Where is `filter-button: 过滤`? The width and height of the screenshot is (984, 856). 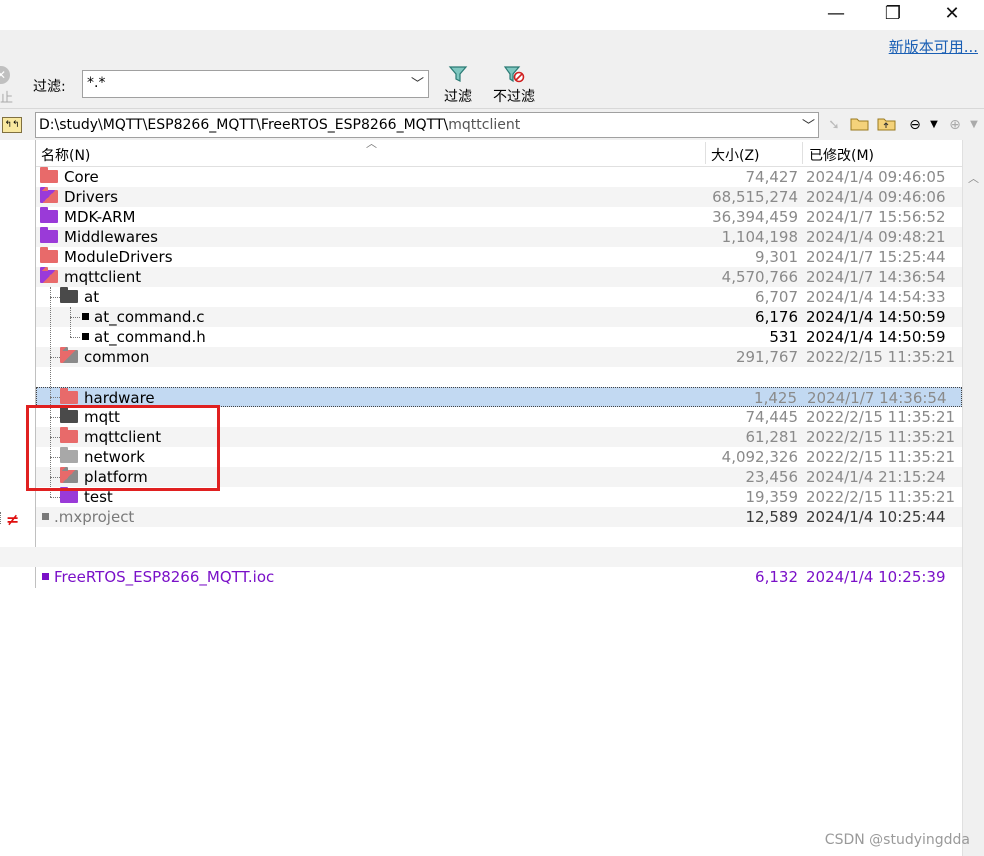 filter-button: 过滤 is located at coordinates (458, 85).